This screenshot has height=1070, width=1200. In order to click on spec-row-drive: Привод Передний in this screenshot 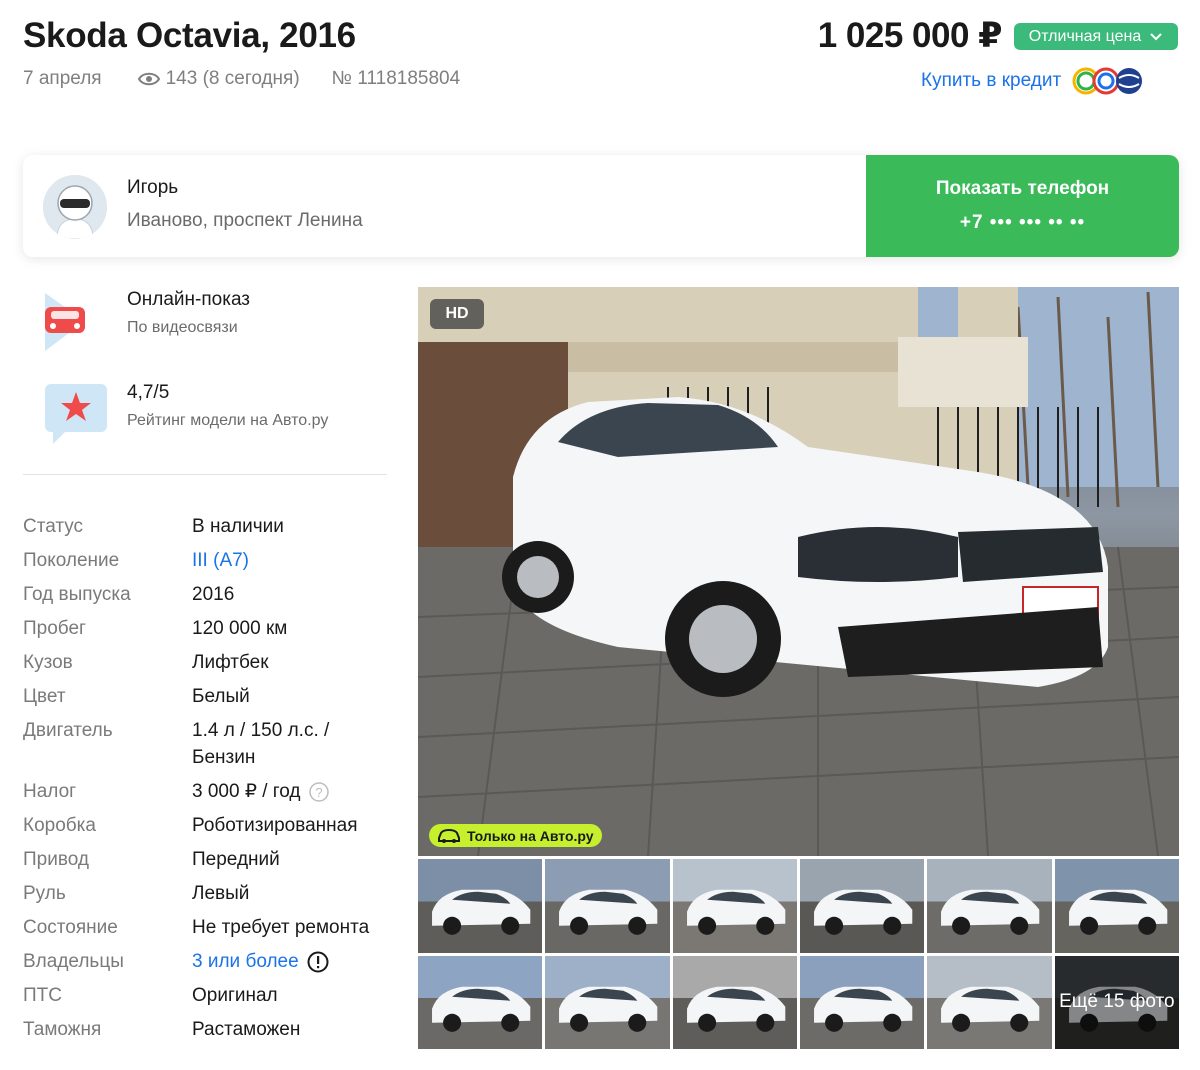, I will do `click(208, 859)`.